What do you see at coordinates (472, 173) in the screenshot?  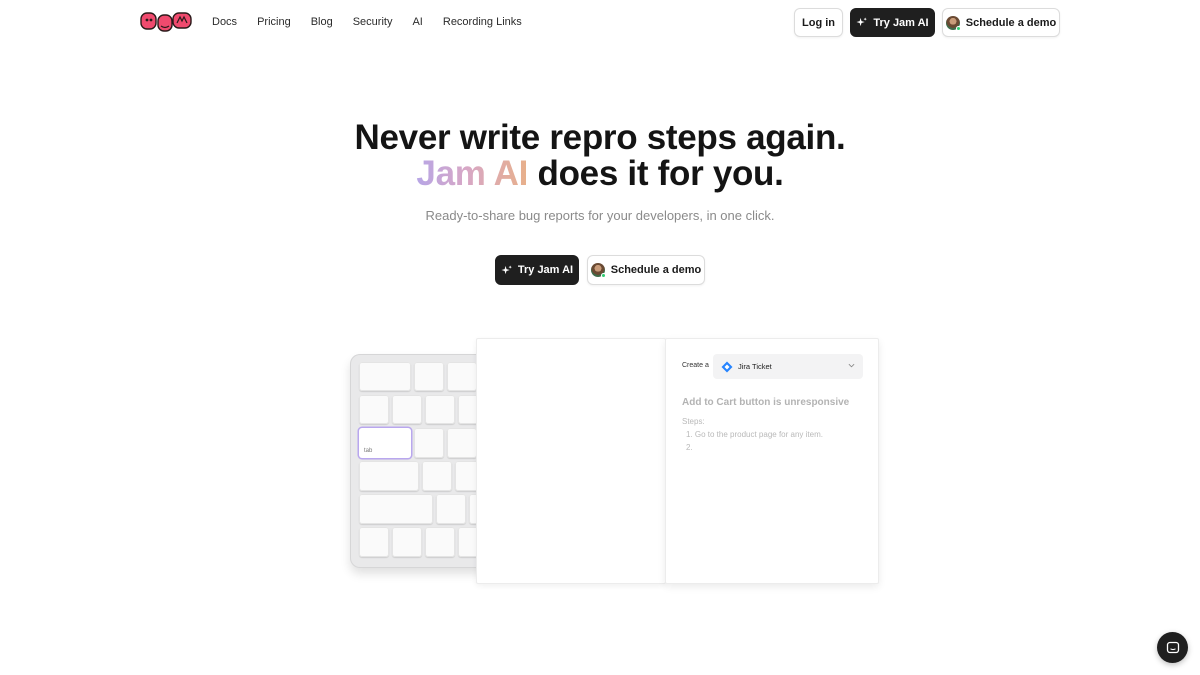 I see `hero-title-accent: Jam AI` at bounding box center [472, 173].